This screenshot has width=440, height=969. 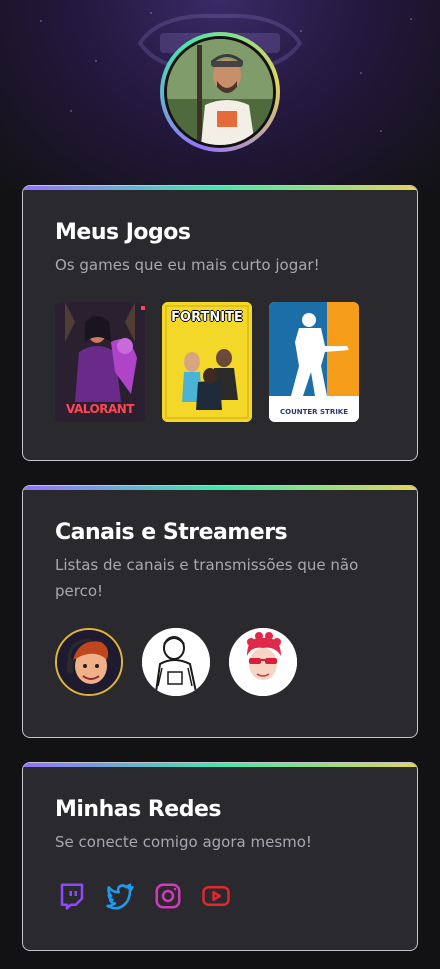 I want to click on instagram-icon, so click(x=168, y=896).